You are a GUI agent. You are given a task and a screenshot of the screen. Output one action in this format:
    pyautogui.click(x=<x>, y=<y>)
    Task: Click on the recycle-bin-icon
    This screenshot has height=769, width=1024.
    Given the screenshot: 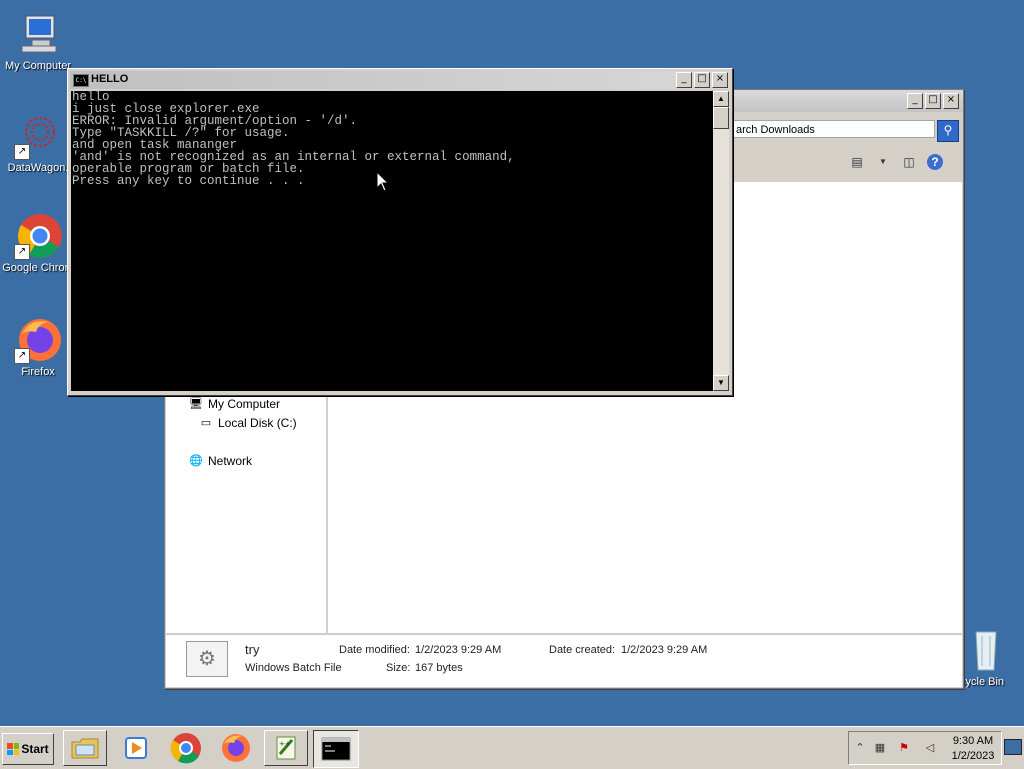 What is the action you would take?
    pyautogui.click(x=984, y=650)
    